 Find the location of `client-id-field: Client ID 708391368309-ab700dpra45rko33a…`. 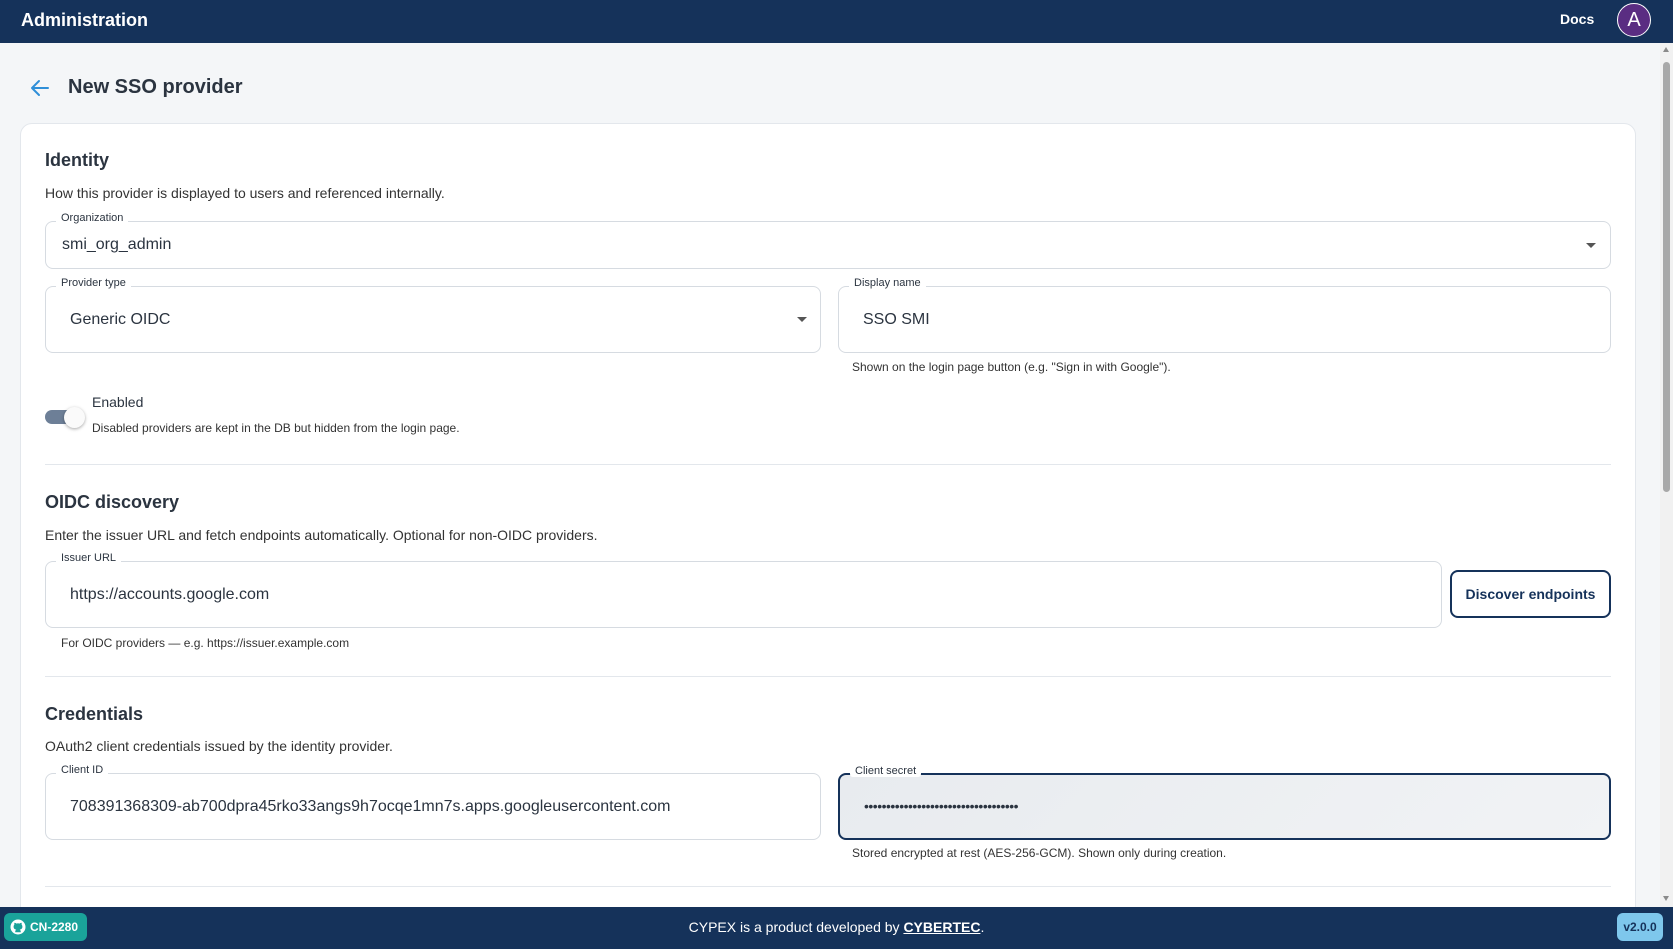

client-id-field: Client ID 708391368309-ab700dpra45rko33a… is located at coordinates (433, 802).